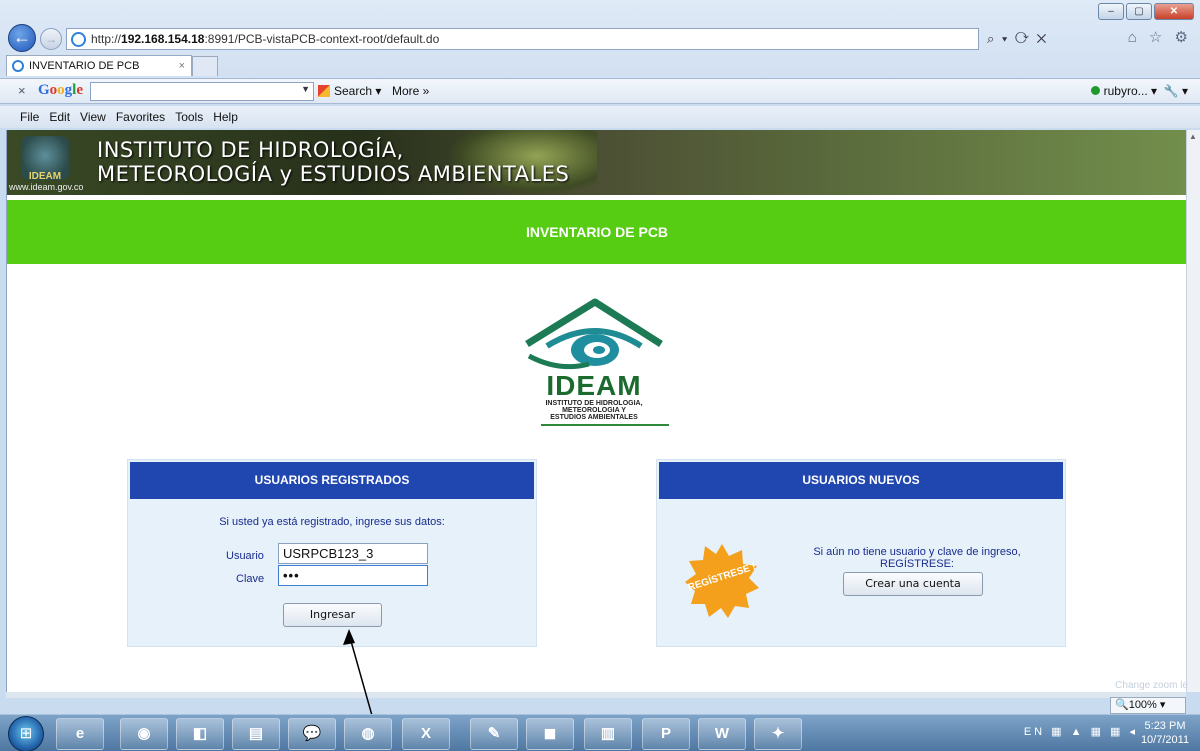  What do you see at coordinates (106, 39) in the screenshot?
I see `address-prefix: http://` at bounding box center [106, 39].